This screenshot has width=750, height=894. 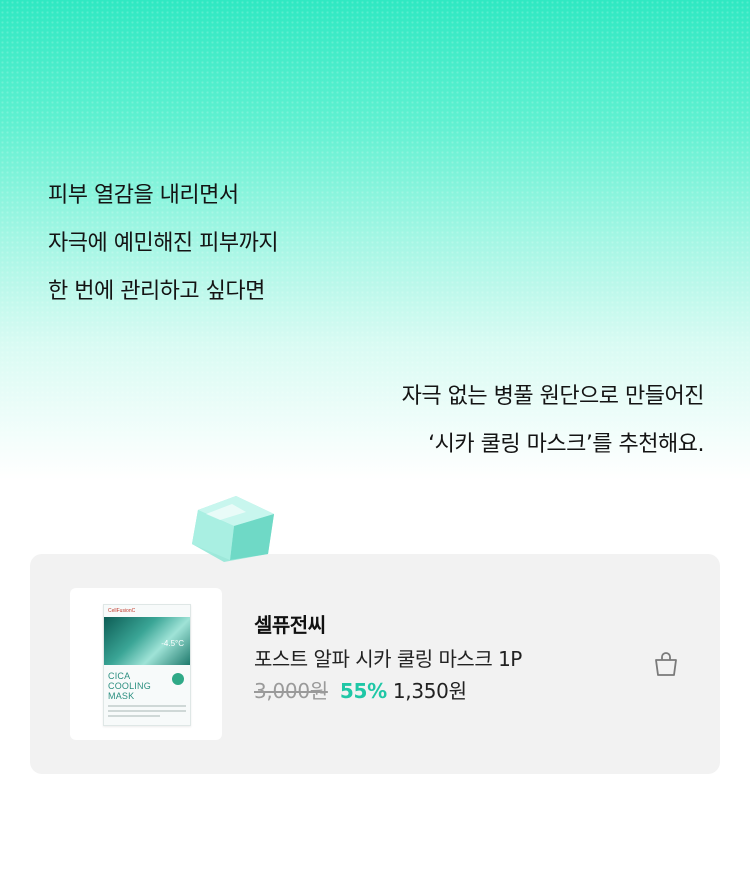 I want to click on product-info: 셀퓨전씨 포스트 알파 시카 쿨링 마스크 1P 3,000원 55% 1,350원, so click(x=388, y=658).